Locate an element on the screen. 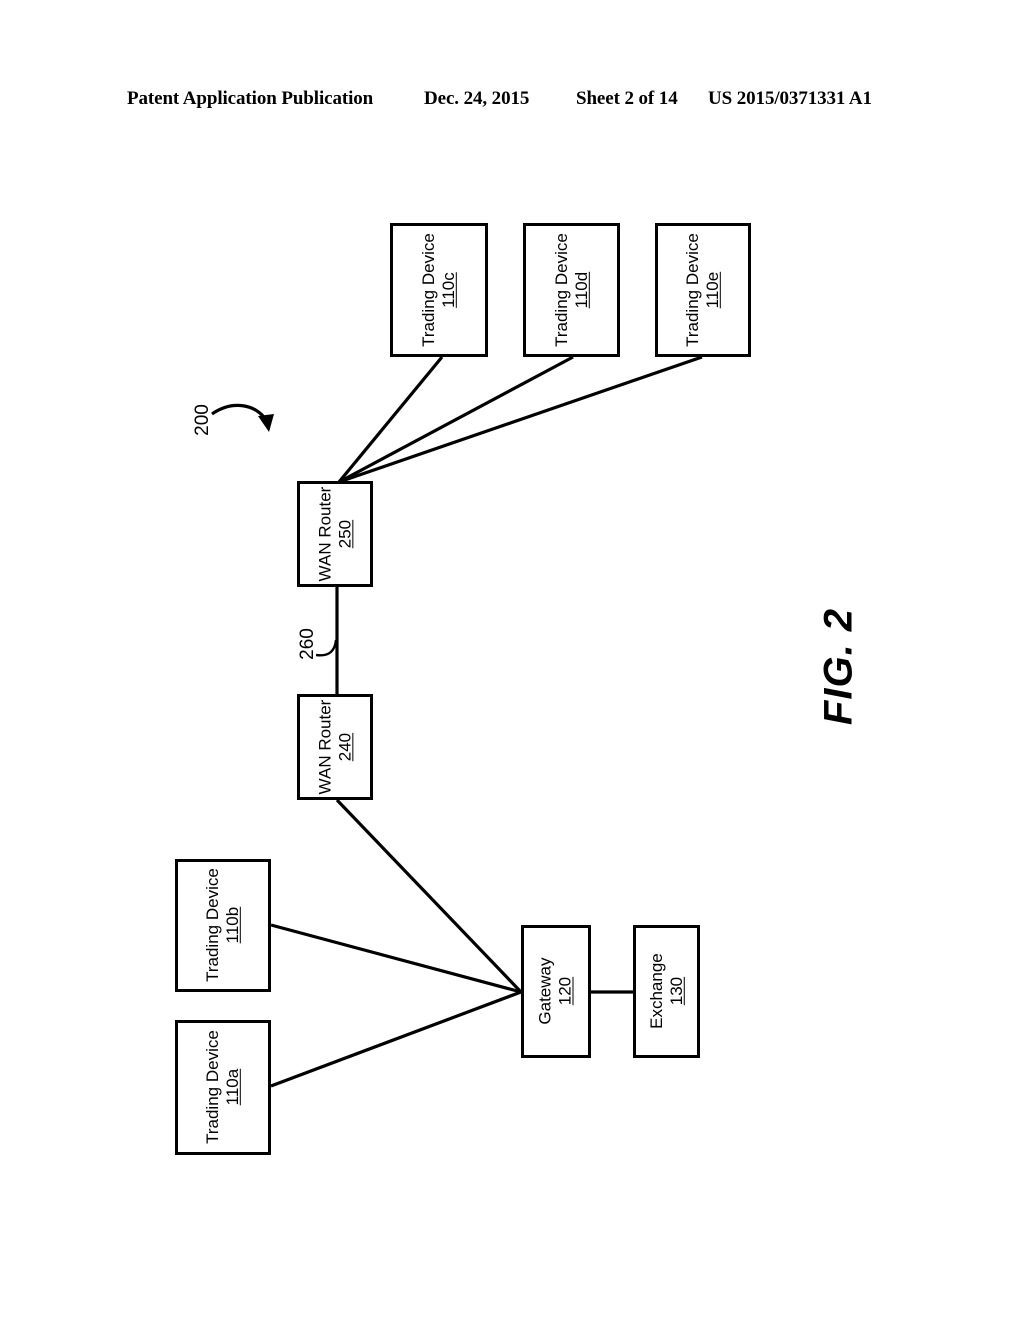 This screenshot has width=1024, height=1320. node-trading-device-110b-text: Trading Device 110b is located at coordinates (223, 926).